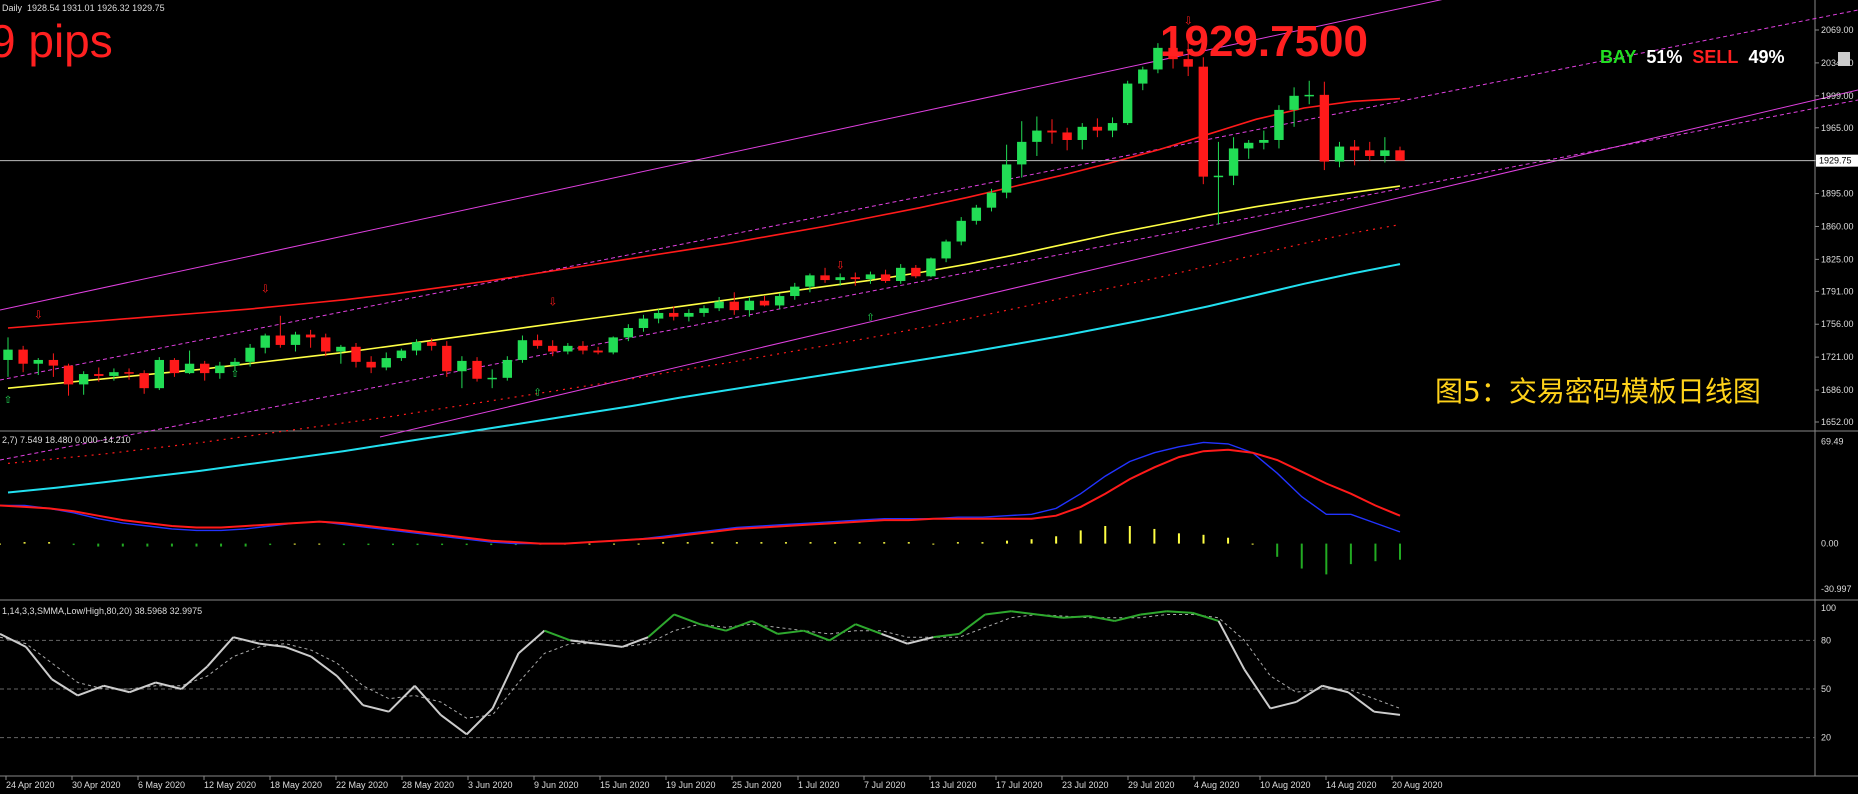  I want to click on stoch-tick-label: 50, so click(1826, 689).